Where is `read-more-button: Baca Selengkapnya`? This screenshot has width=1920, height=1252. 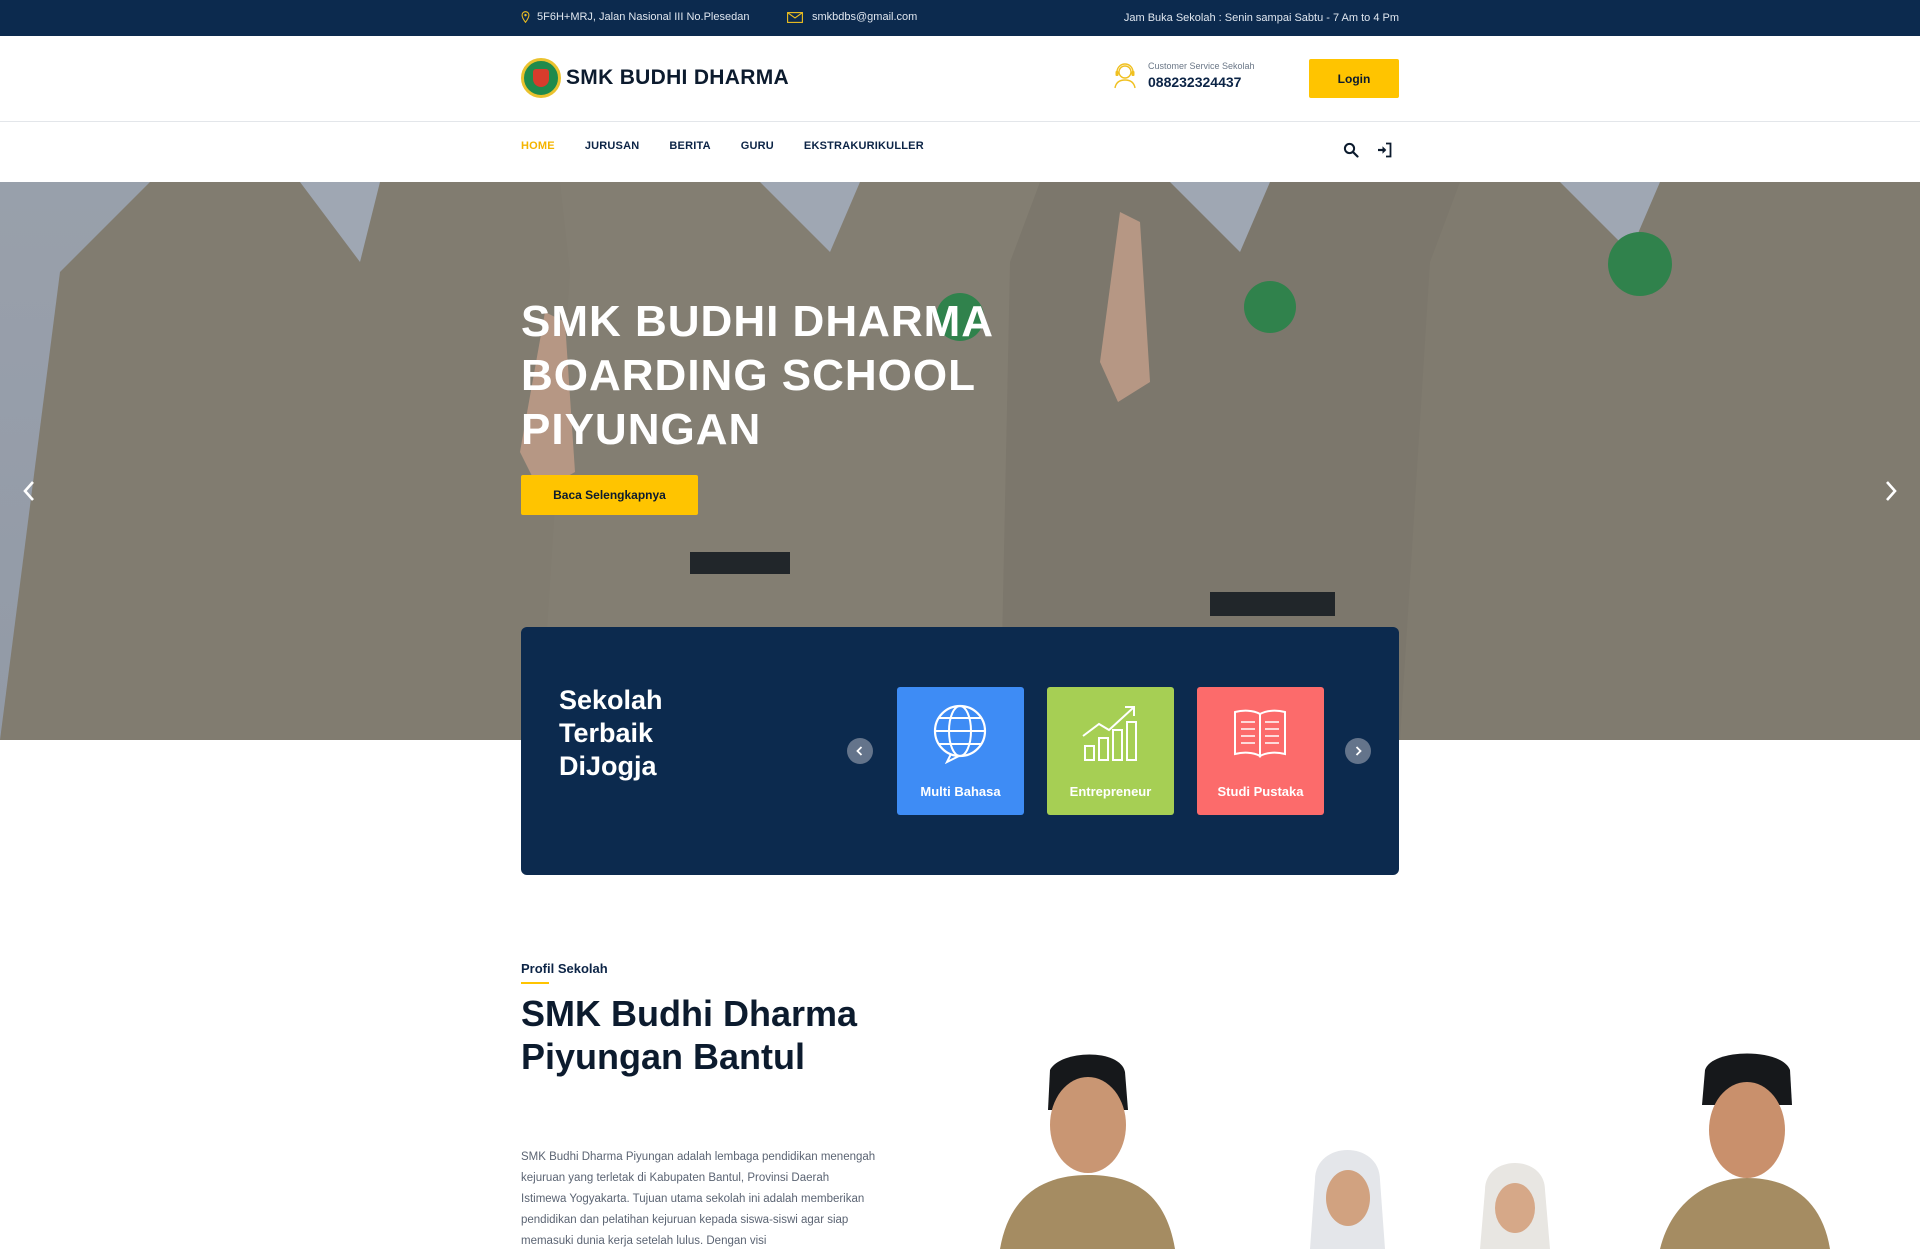
read-more-button: Baca Selengkapnya is located at coordinates (609, 495).